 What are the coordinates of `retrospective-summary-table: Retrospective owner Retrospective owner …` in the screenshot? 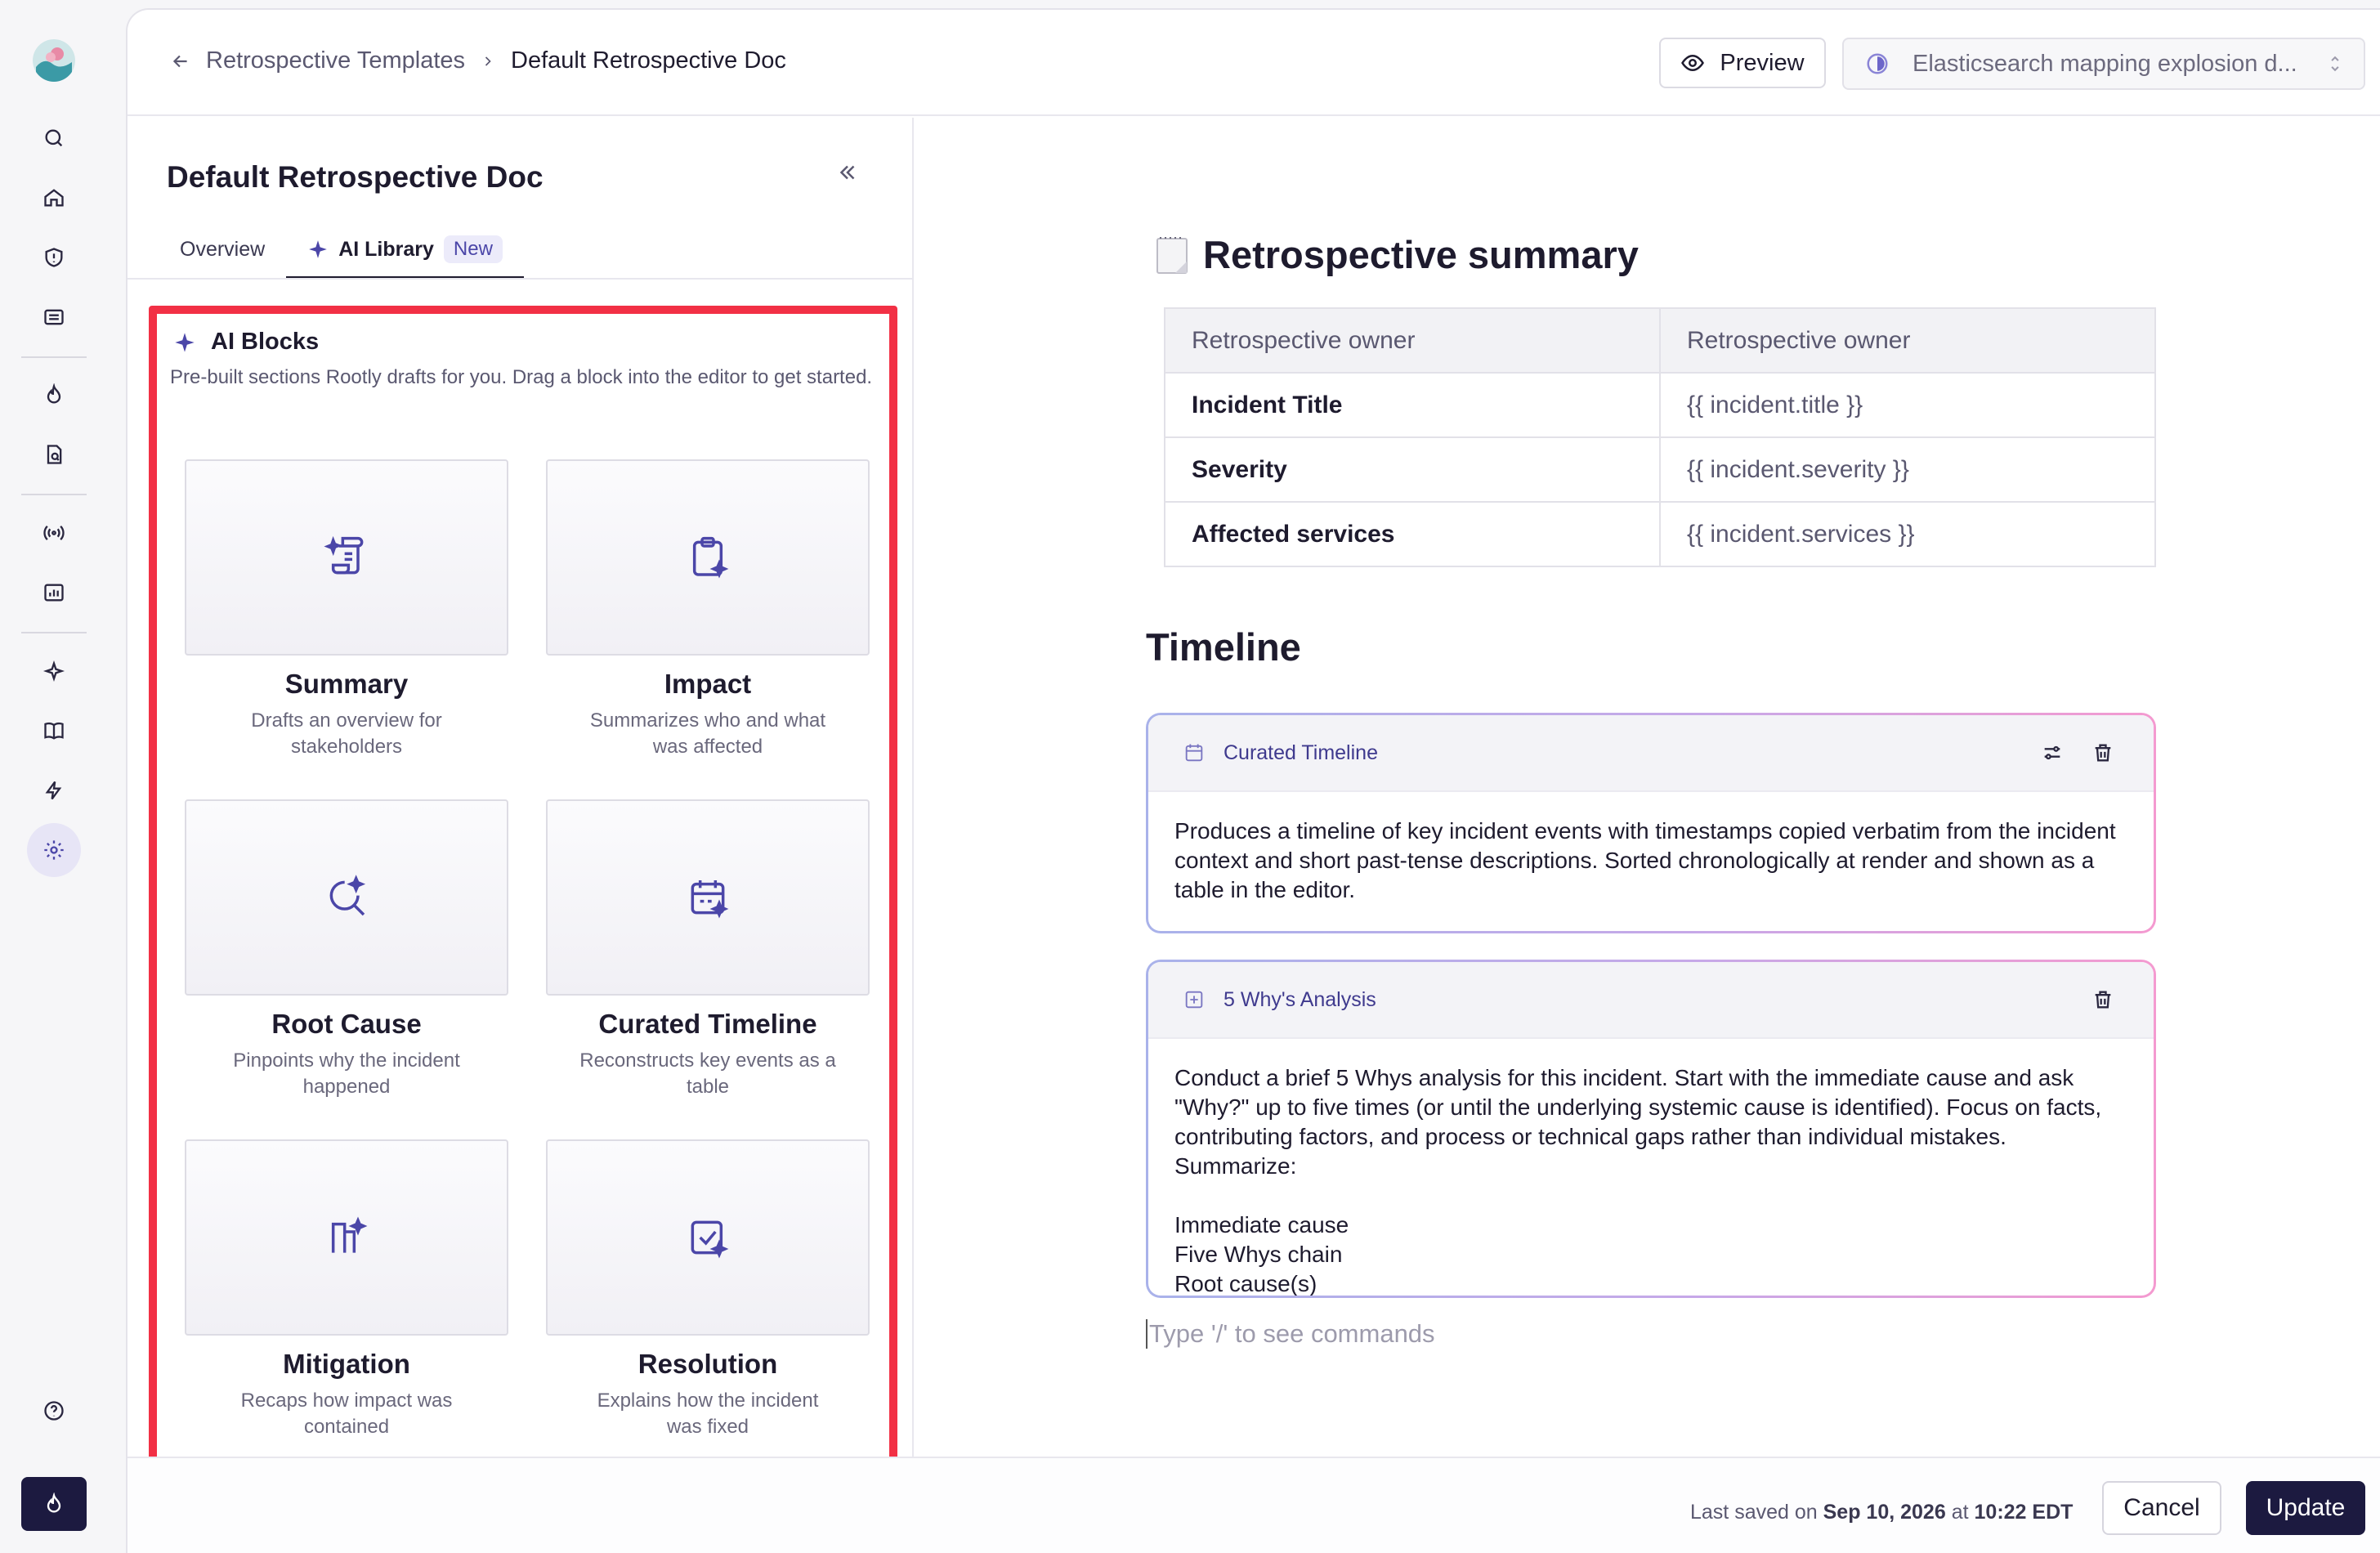 It's located at (1660, 437).